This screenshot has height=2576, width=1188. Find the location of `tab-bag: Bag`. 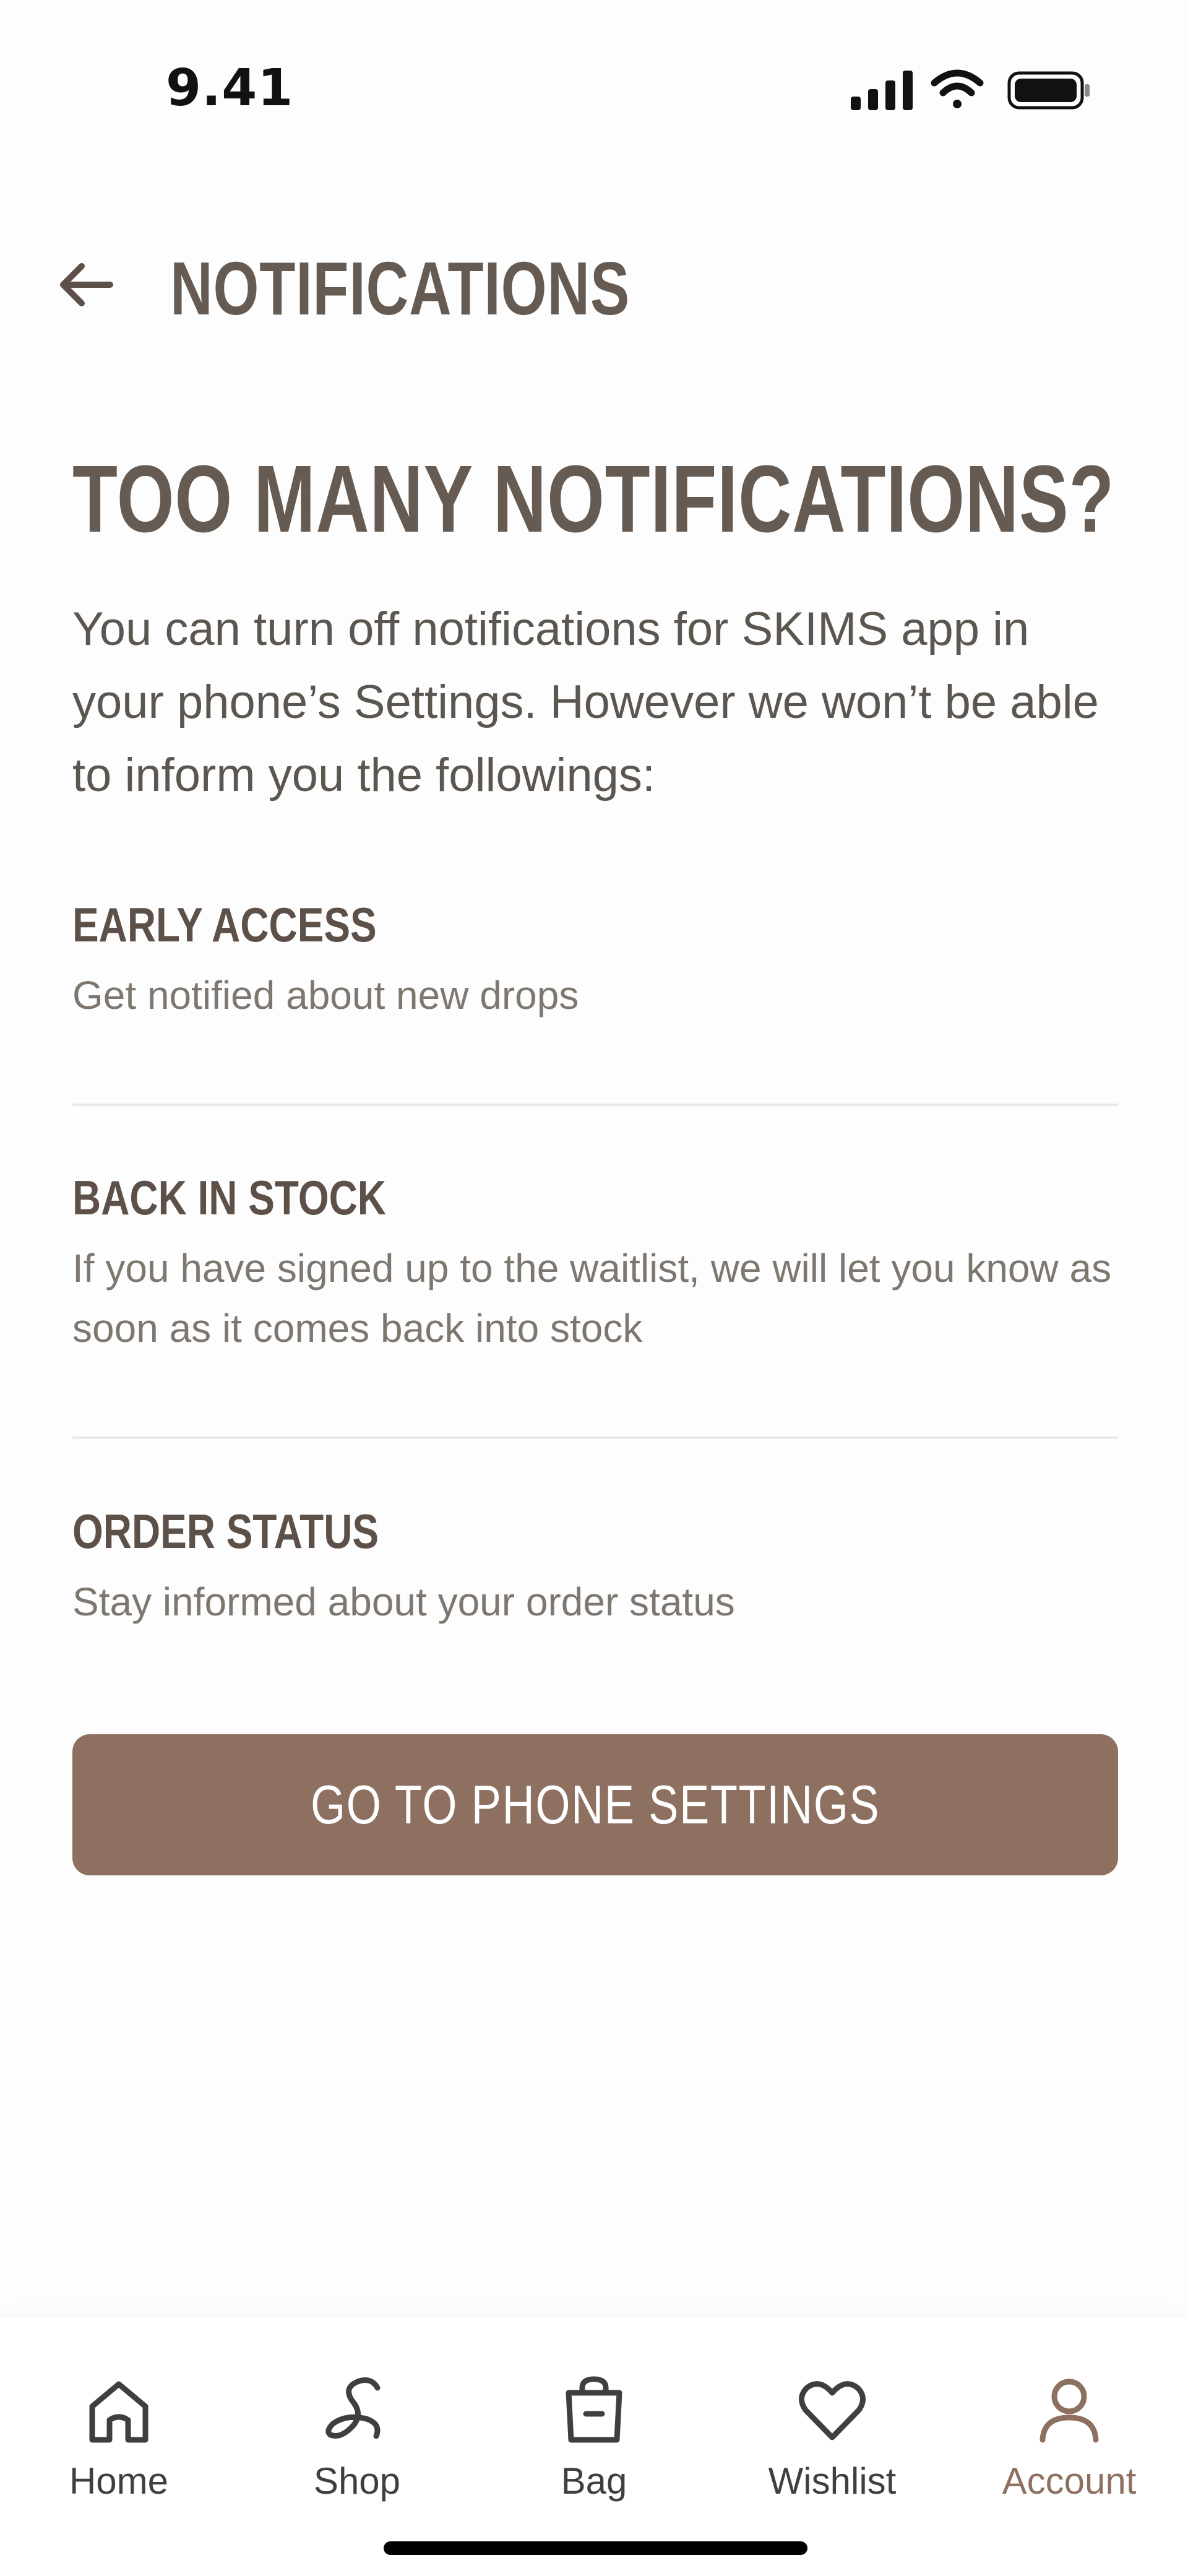

tab-bag: Bag is located at coordinates (594, 2442).